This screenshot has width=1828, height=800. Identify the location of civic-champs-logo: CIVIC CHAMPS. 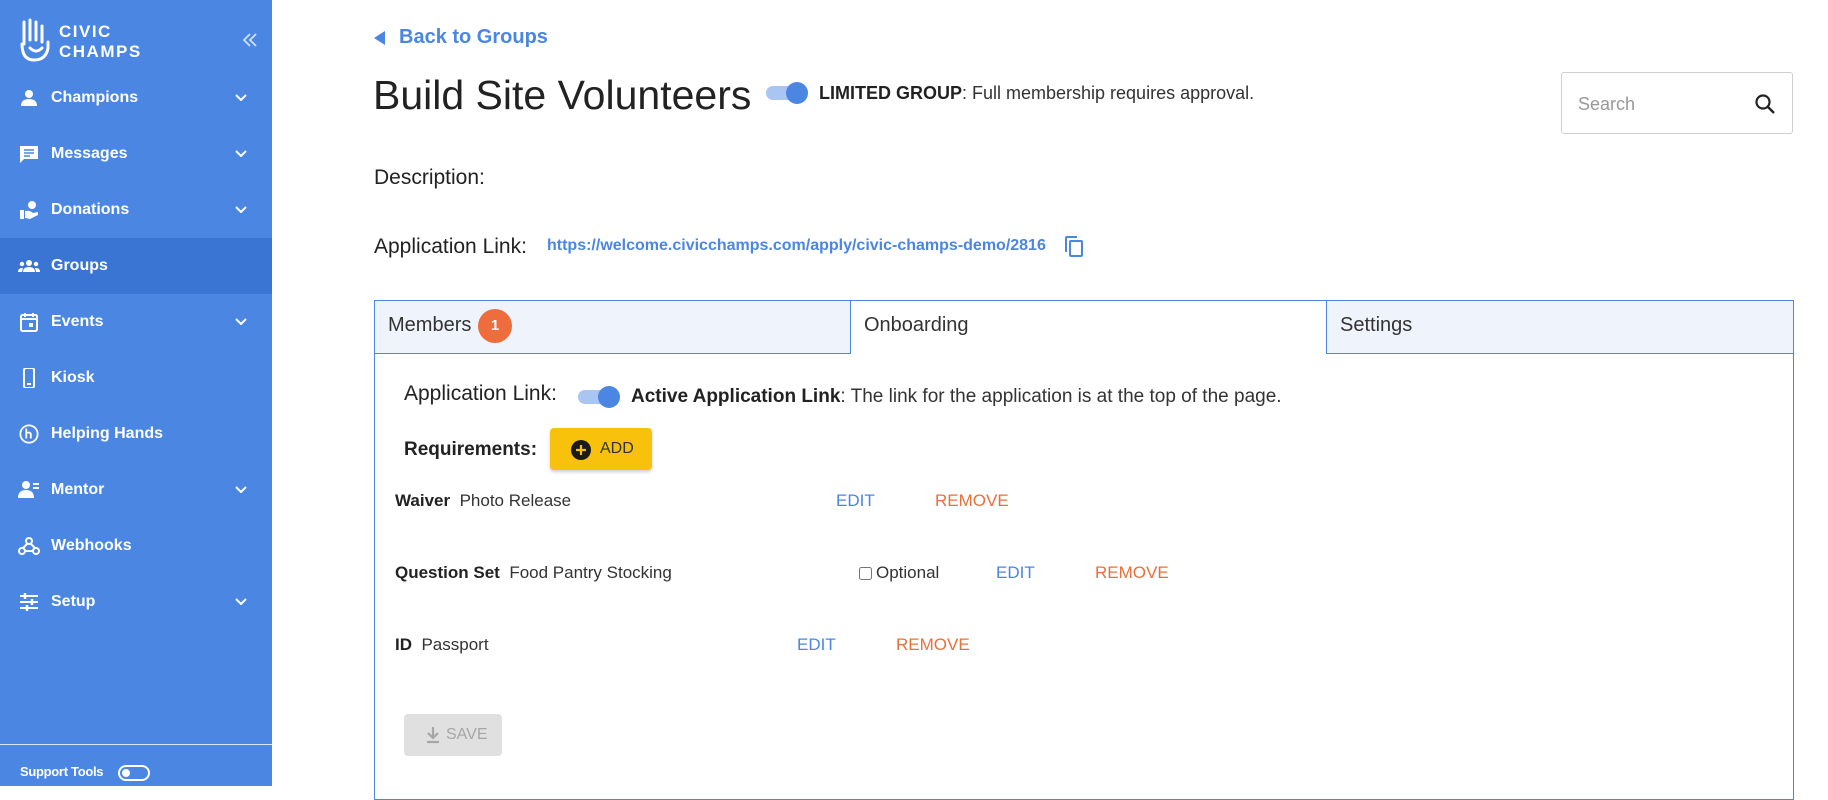
(83, 41).